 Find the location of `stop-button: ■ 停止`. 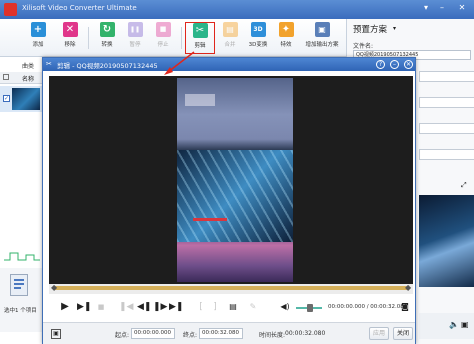

stop-button: ■ 停止 is located at coordinates (163, 38).